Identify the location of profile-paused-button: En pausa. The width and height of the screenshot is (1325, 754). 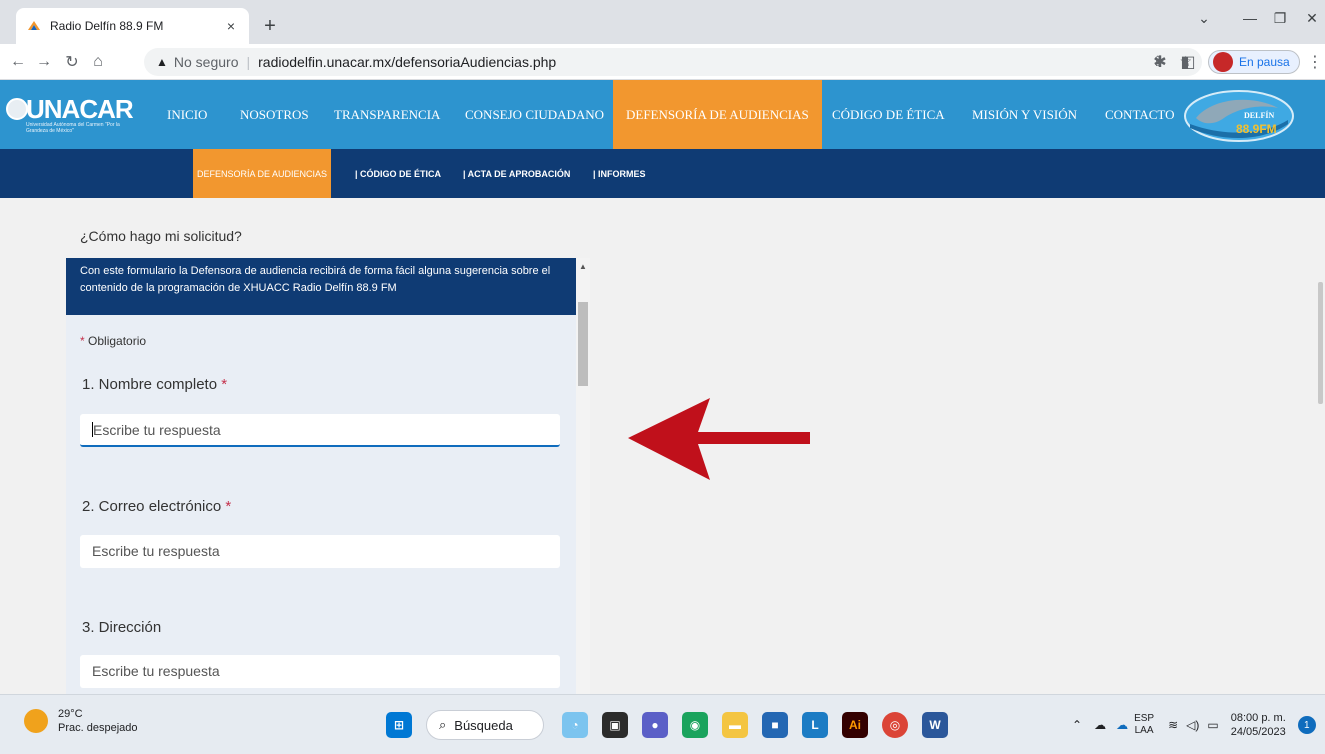
(1254, 62).